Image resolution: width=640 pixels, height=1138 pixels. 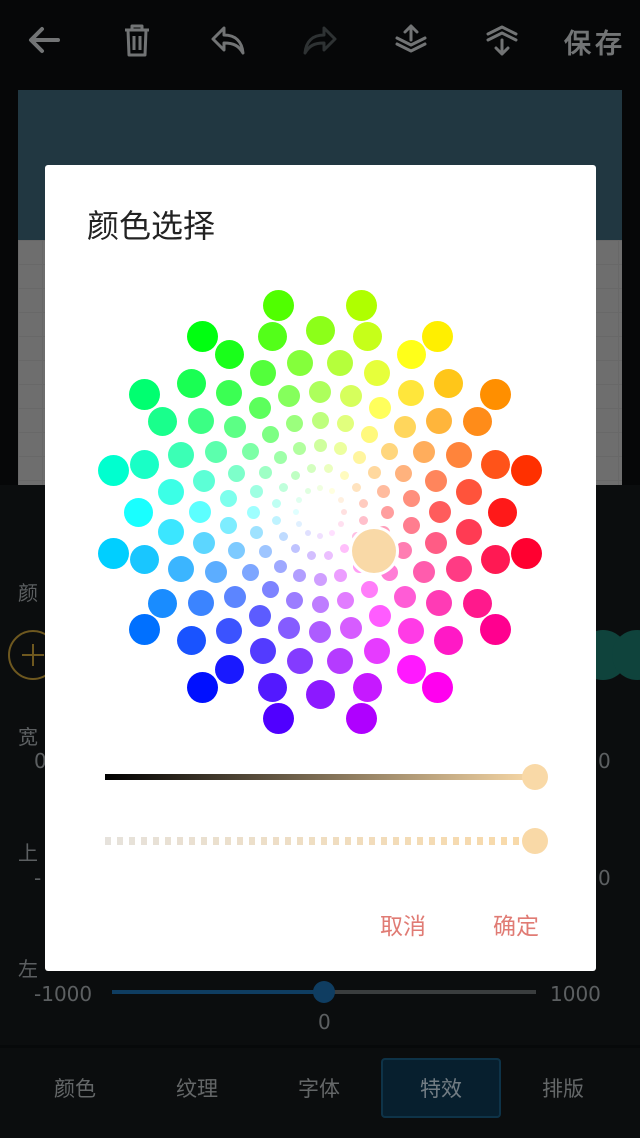 I want to click on brightness-slider, so click(x=320, y=777).